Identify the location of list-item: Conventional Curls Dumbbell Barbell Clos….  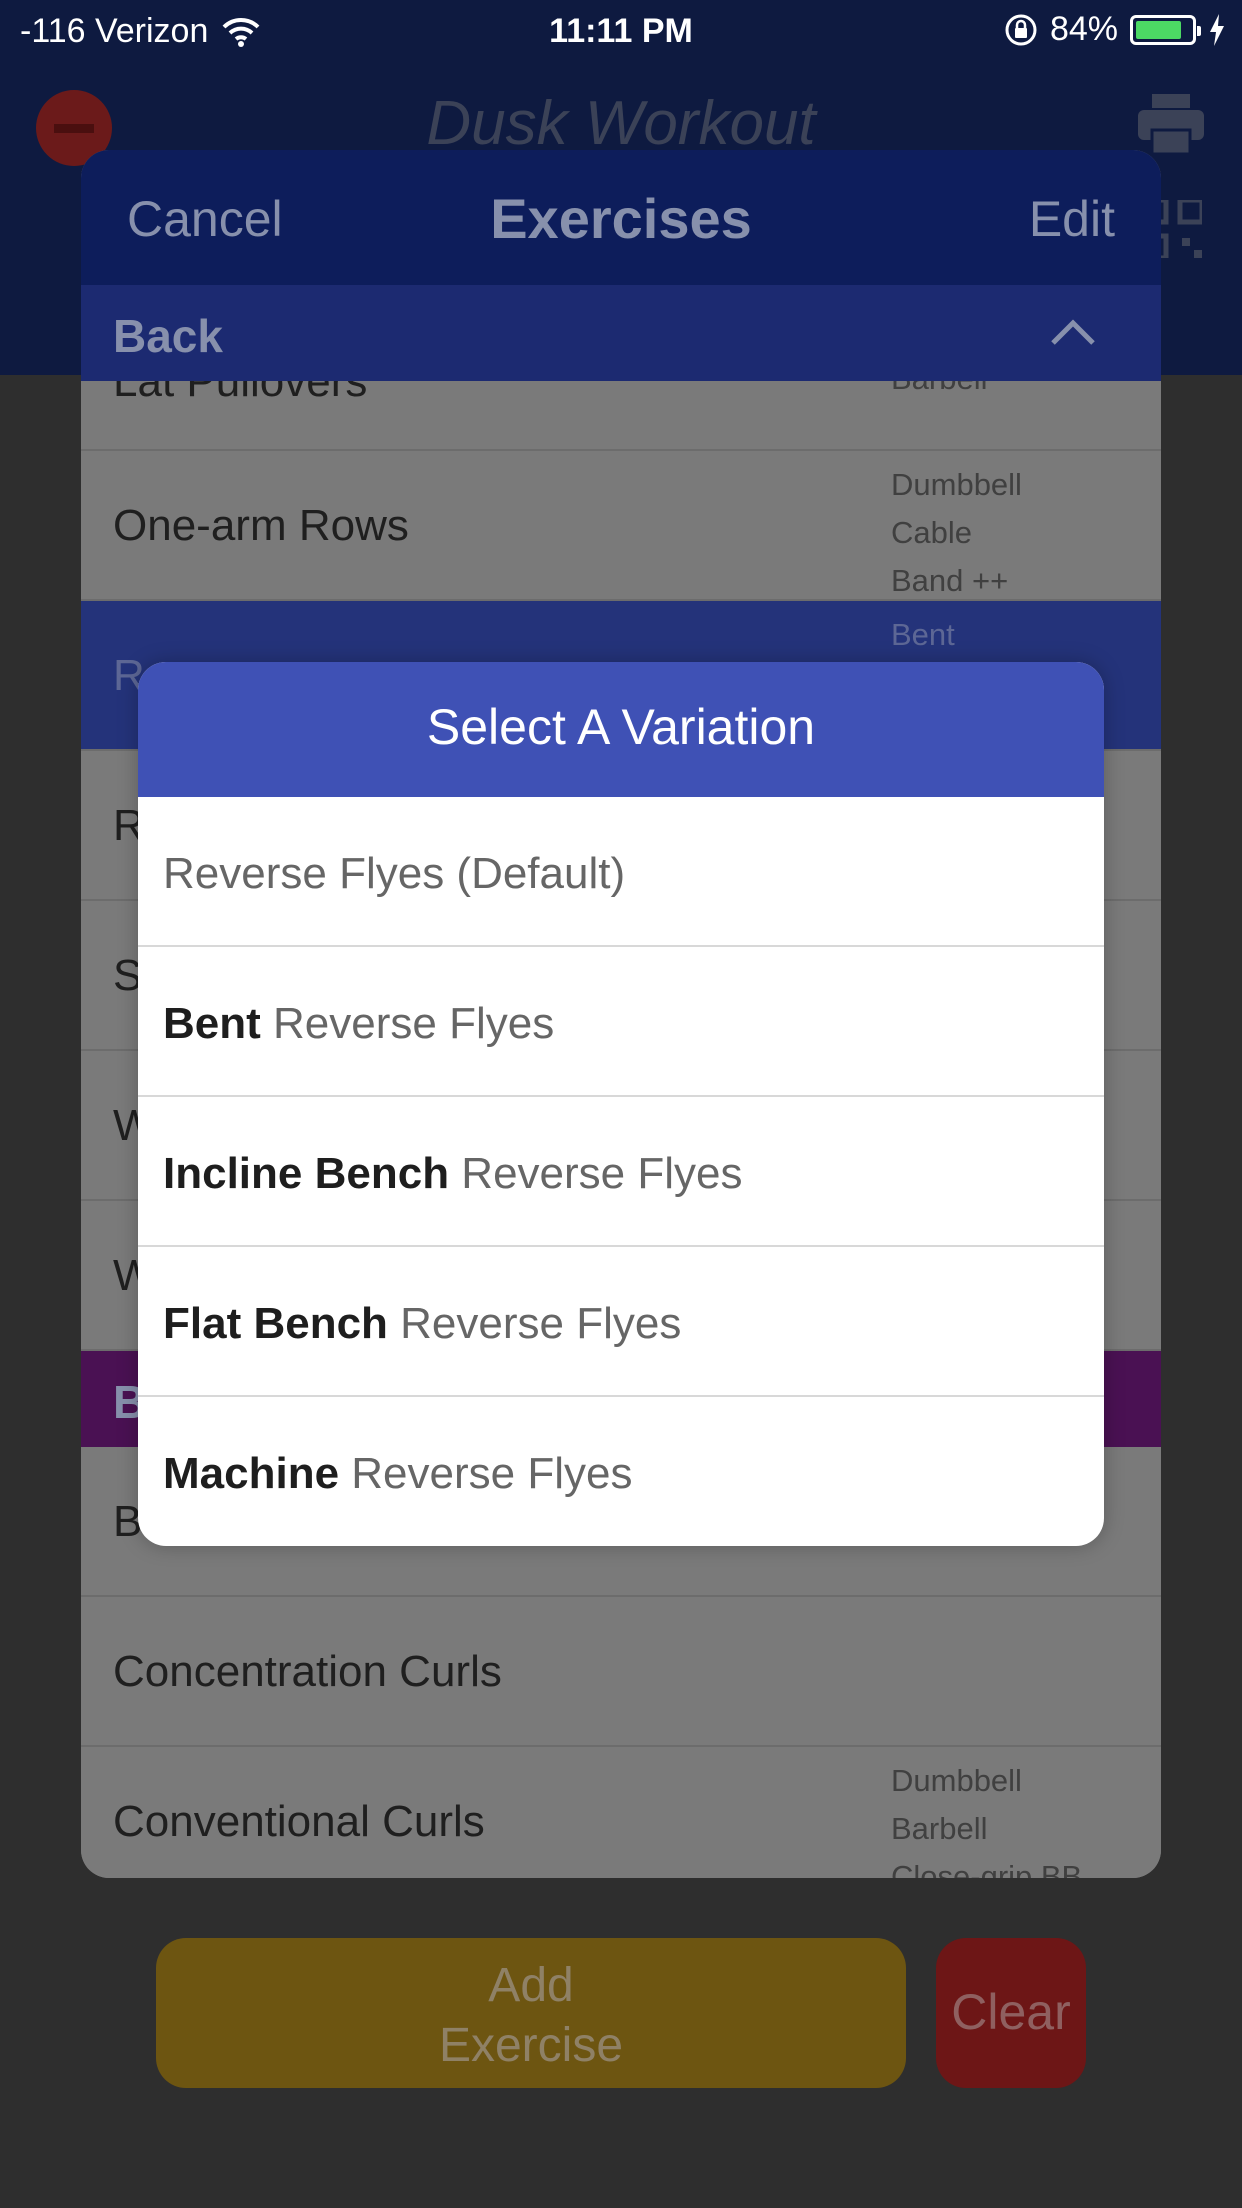
(621, 1812).